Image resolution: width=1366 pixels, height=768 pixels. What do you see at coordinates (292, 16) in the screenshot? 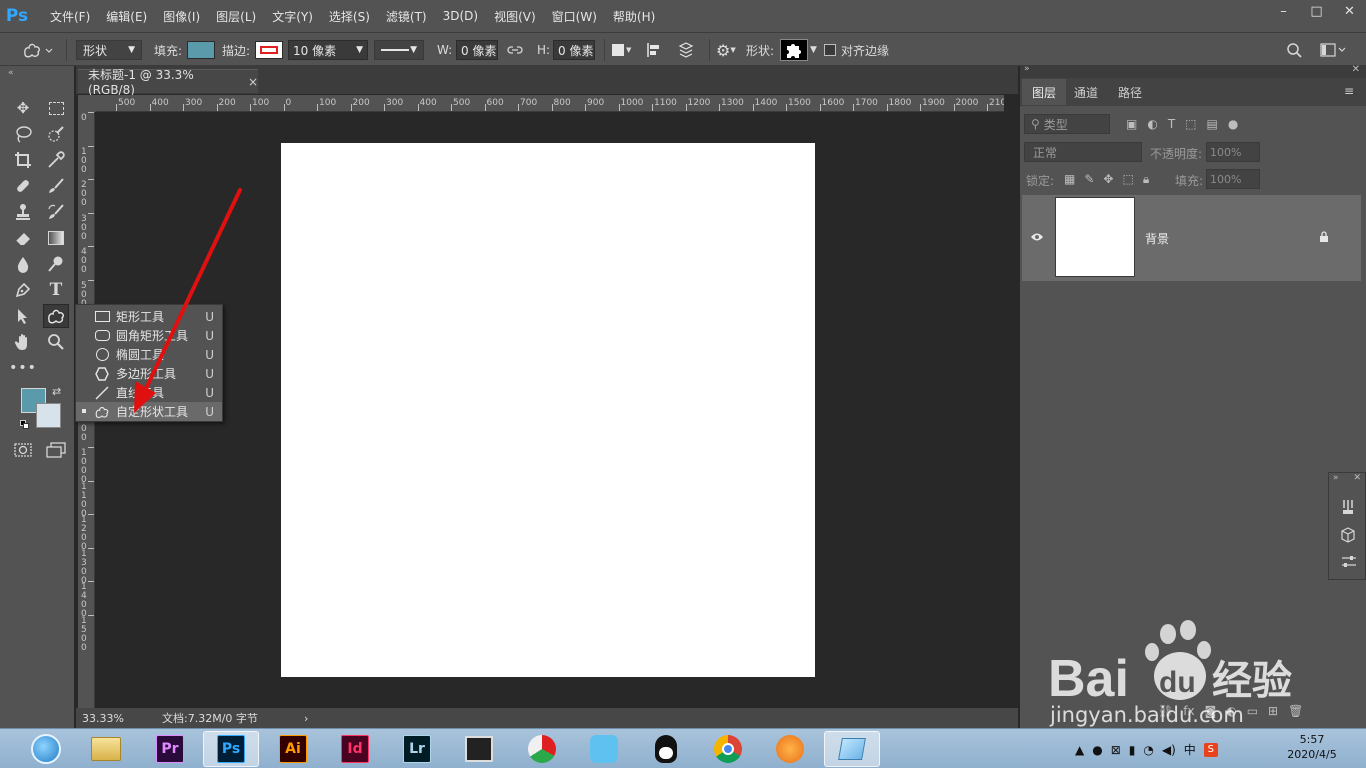
I see `menu-type: 文字(Y)` at bounding box center [292, 16].